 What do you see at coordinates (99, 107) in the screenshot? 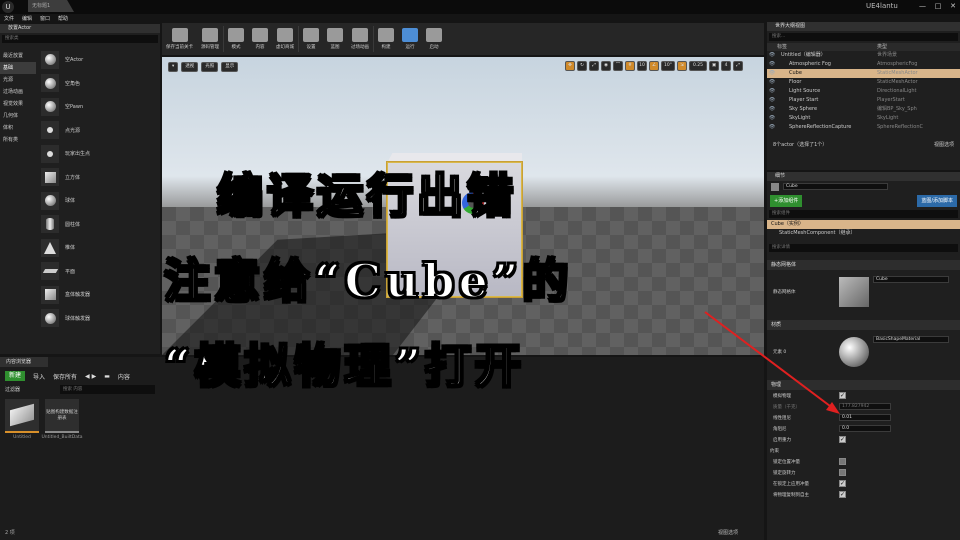
I see `place-item: 空Pawn` at bounding box center [99, 107].